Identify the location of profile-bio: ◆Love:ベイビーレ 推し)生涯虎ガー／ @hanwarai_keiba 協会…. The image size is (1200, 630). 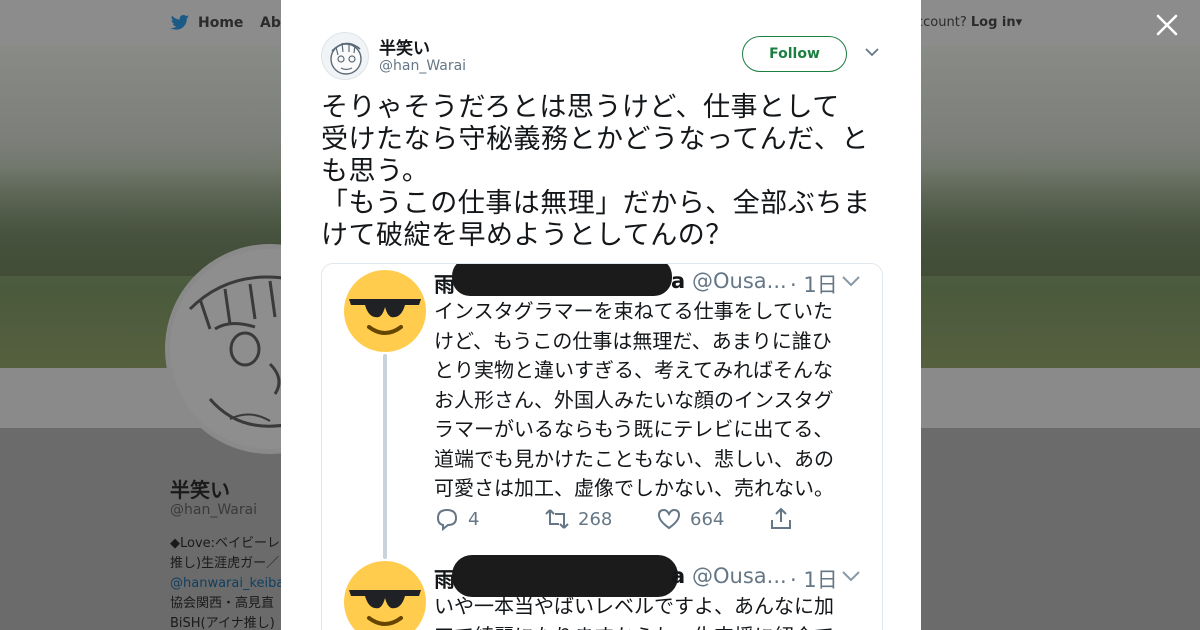
(227, 582).